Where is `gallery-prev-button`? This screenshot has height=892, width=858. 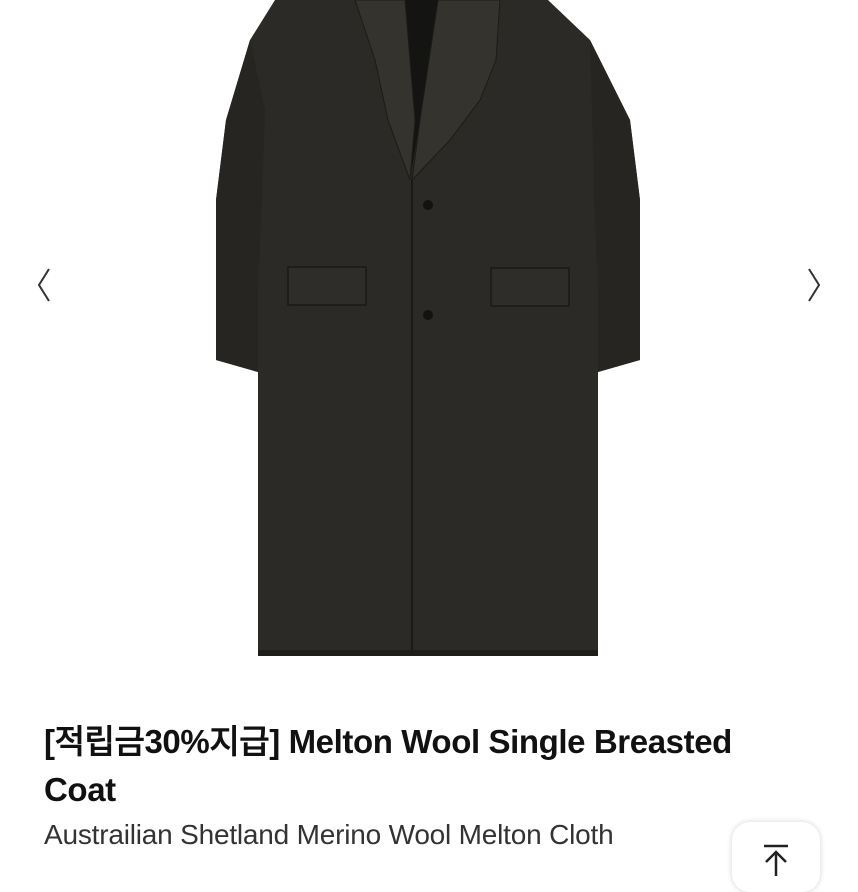 gallery-prev-button is located at coordinates (44, 285).